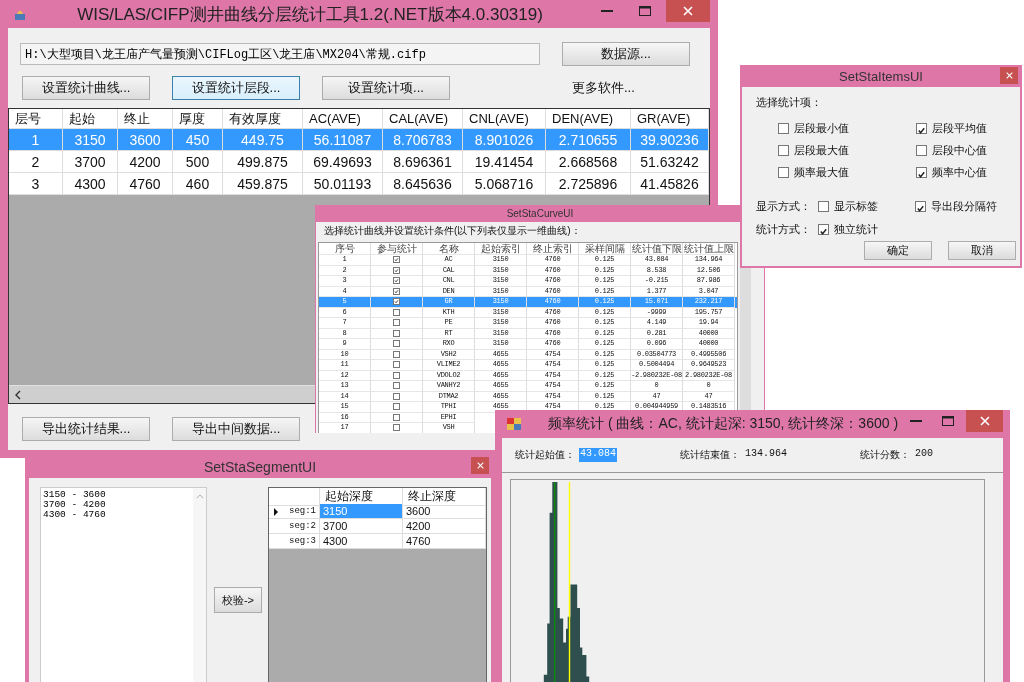 Image resolution: width=1024 pixels, height=682 pixels. What do you see at coordinates (145, 161) in the screenshot?
I see `table-cell: 4200` at bounding box center [145, 161].